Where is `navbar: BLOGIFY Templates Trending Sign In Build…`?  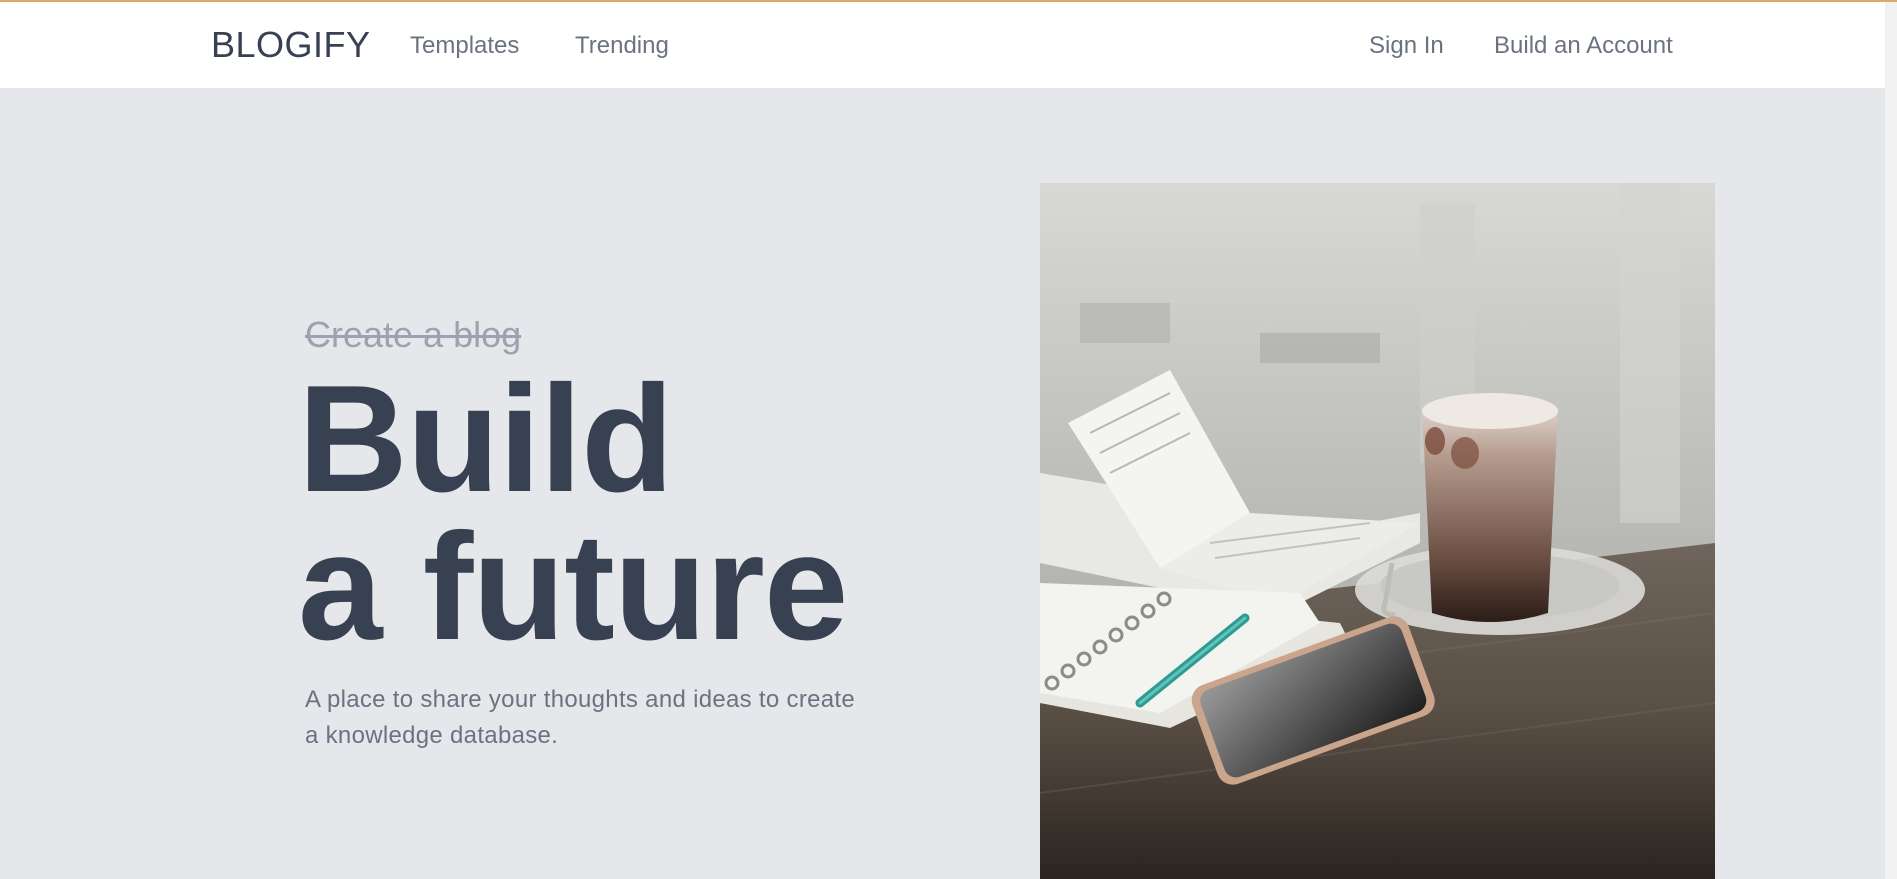
navbar: BLOGIFY Templates Trending Sign In Build… is located at coordinates (948, 45).